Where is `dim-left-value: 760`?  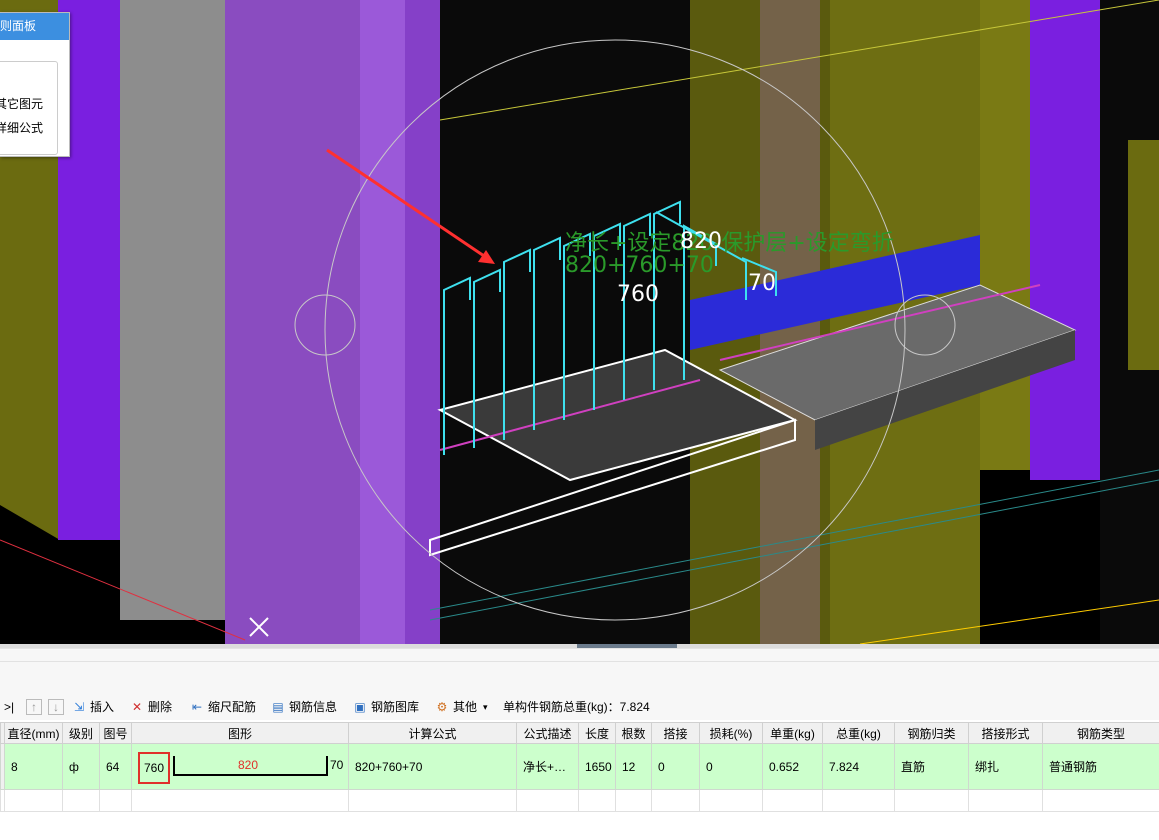
dim-left-value: 760 is located at coordinates (638, 294).